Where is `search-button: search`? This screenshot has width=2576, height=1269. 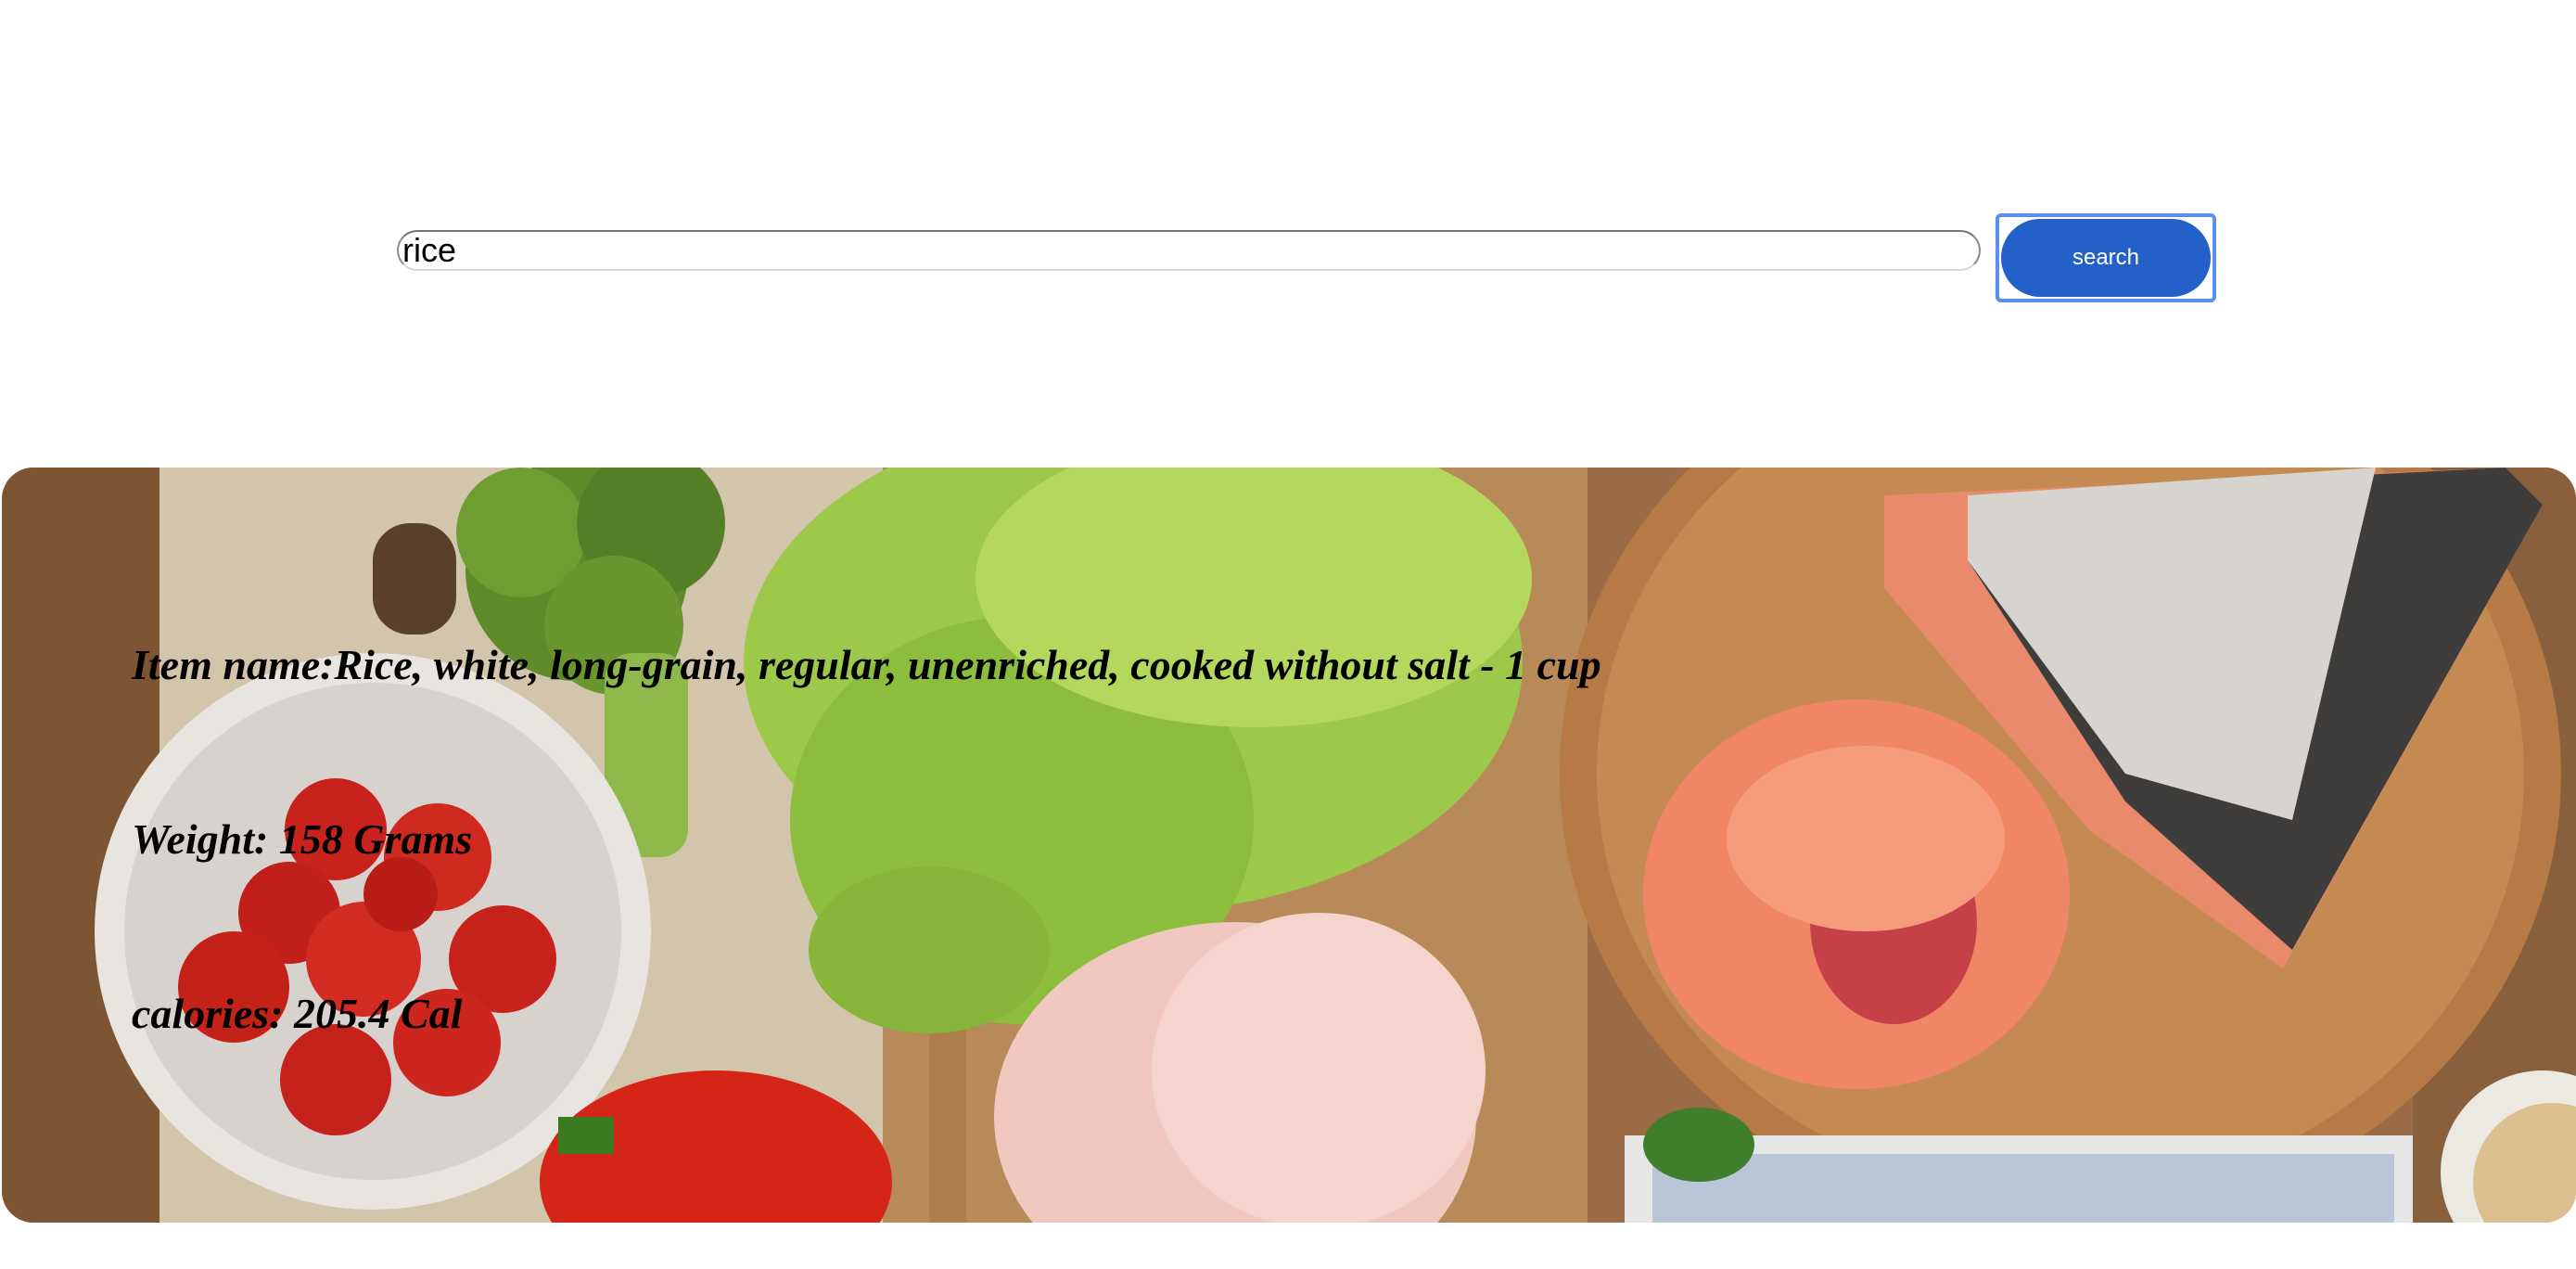
search-button: search is located at coordinates (2106, 258).